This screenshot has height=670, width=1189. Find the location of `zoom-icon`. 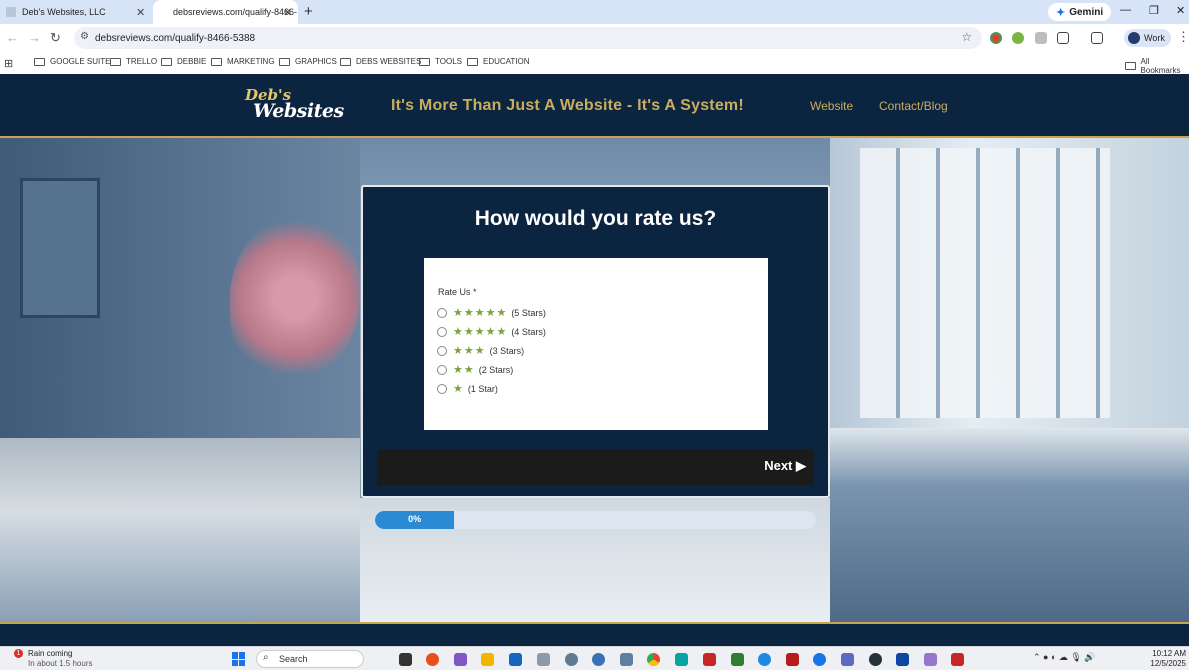

zoom-icon is located at coordinates (819, 659).